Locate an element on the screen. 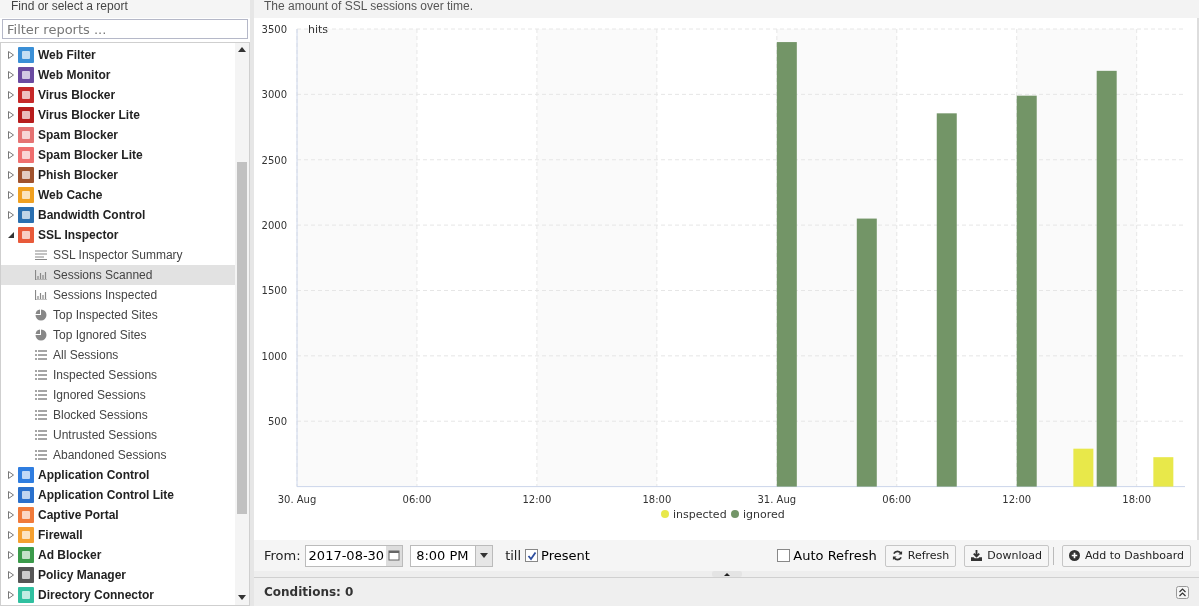  text-lines-icon is located at coordinates (41, 255).